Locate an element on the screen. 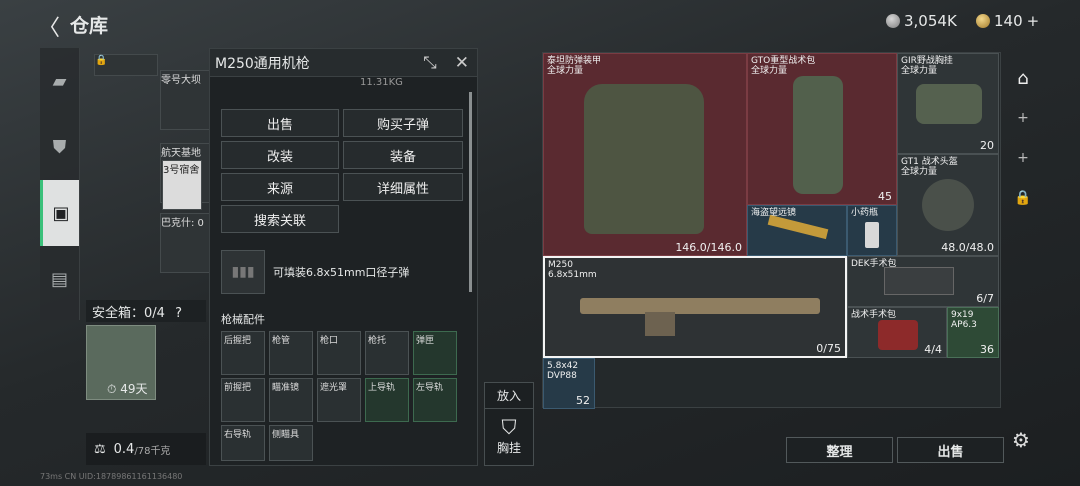 This screenshot has width=1080, height=486. details-button: 详细属性 is located at coordinates (403, 187).